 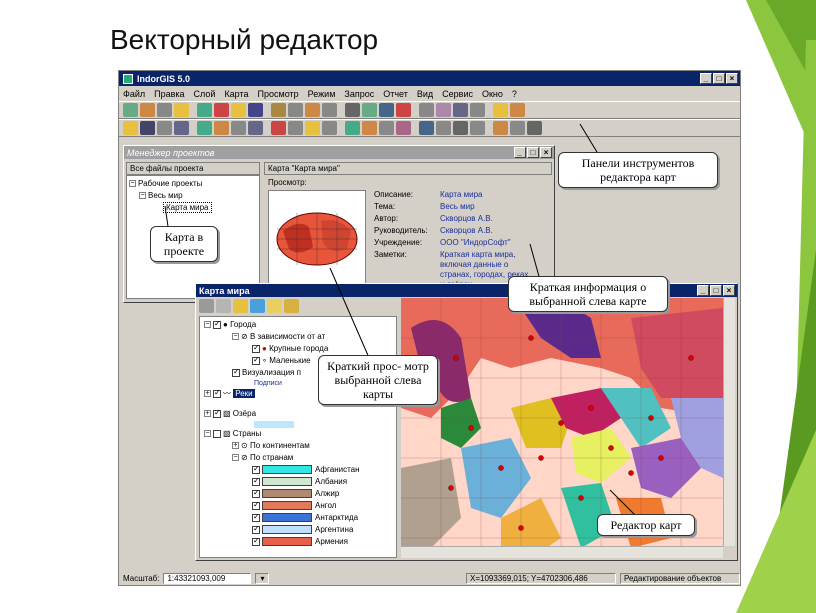 I want to click on main-tool-17-icon, so click(x=426, y=110).